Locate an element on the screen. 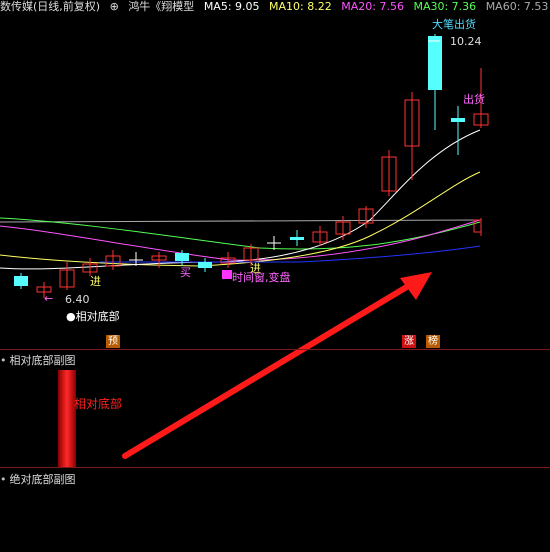 Image resolution: width=550 pixels, height=552 pixels. enter-label: 进 is located at coordinates (95, 281).